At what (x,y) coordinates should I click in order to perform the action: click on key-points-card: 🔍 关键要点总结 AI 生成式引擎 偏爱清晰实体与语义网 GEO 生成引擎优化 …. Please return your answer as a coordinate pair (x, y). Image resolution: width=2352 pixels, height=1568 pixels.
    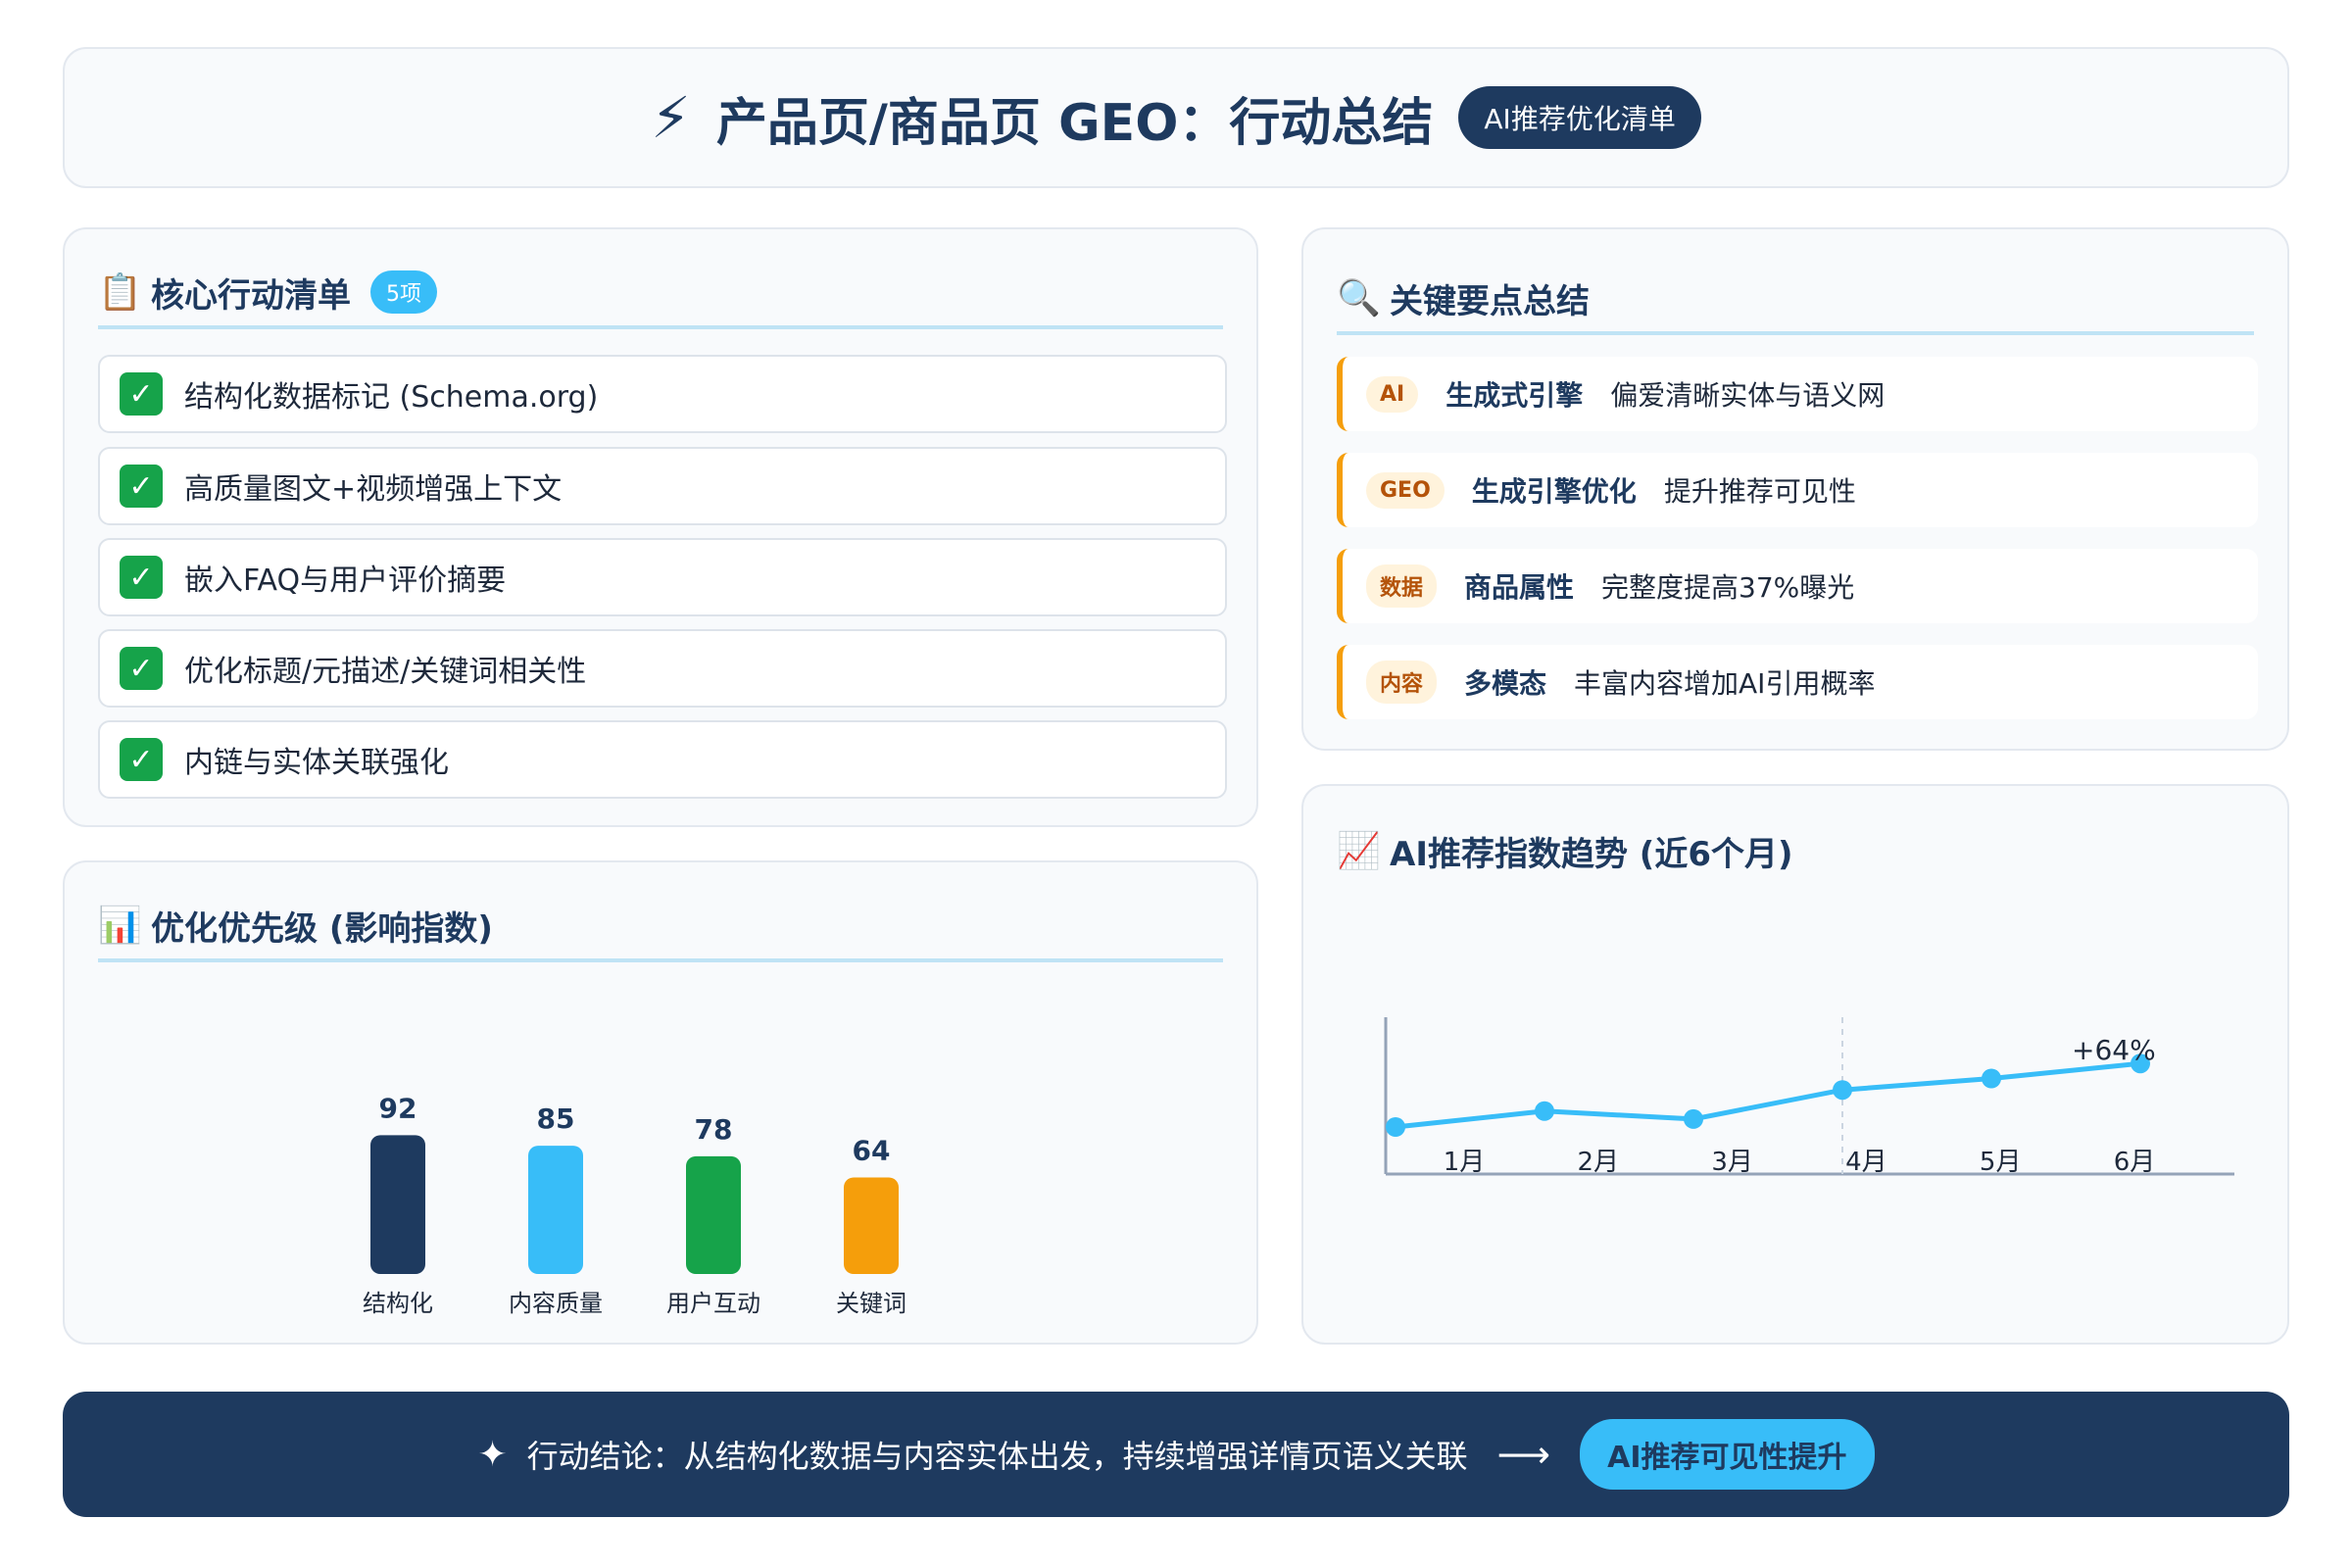
    Looking at the image, I should click on (1795, 489).